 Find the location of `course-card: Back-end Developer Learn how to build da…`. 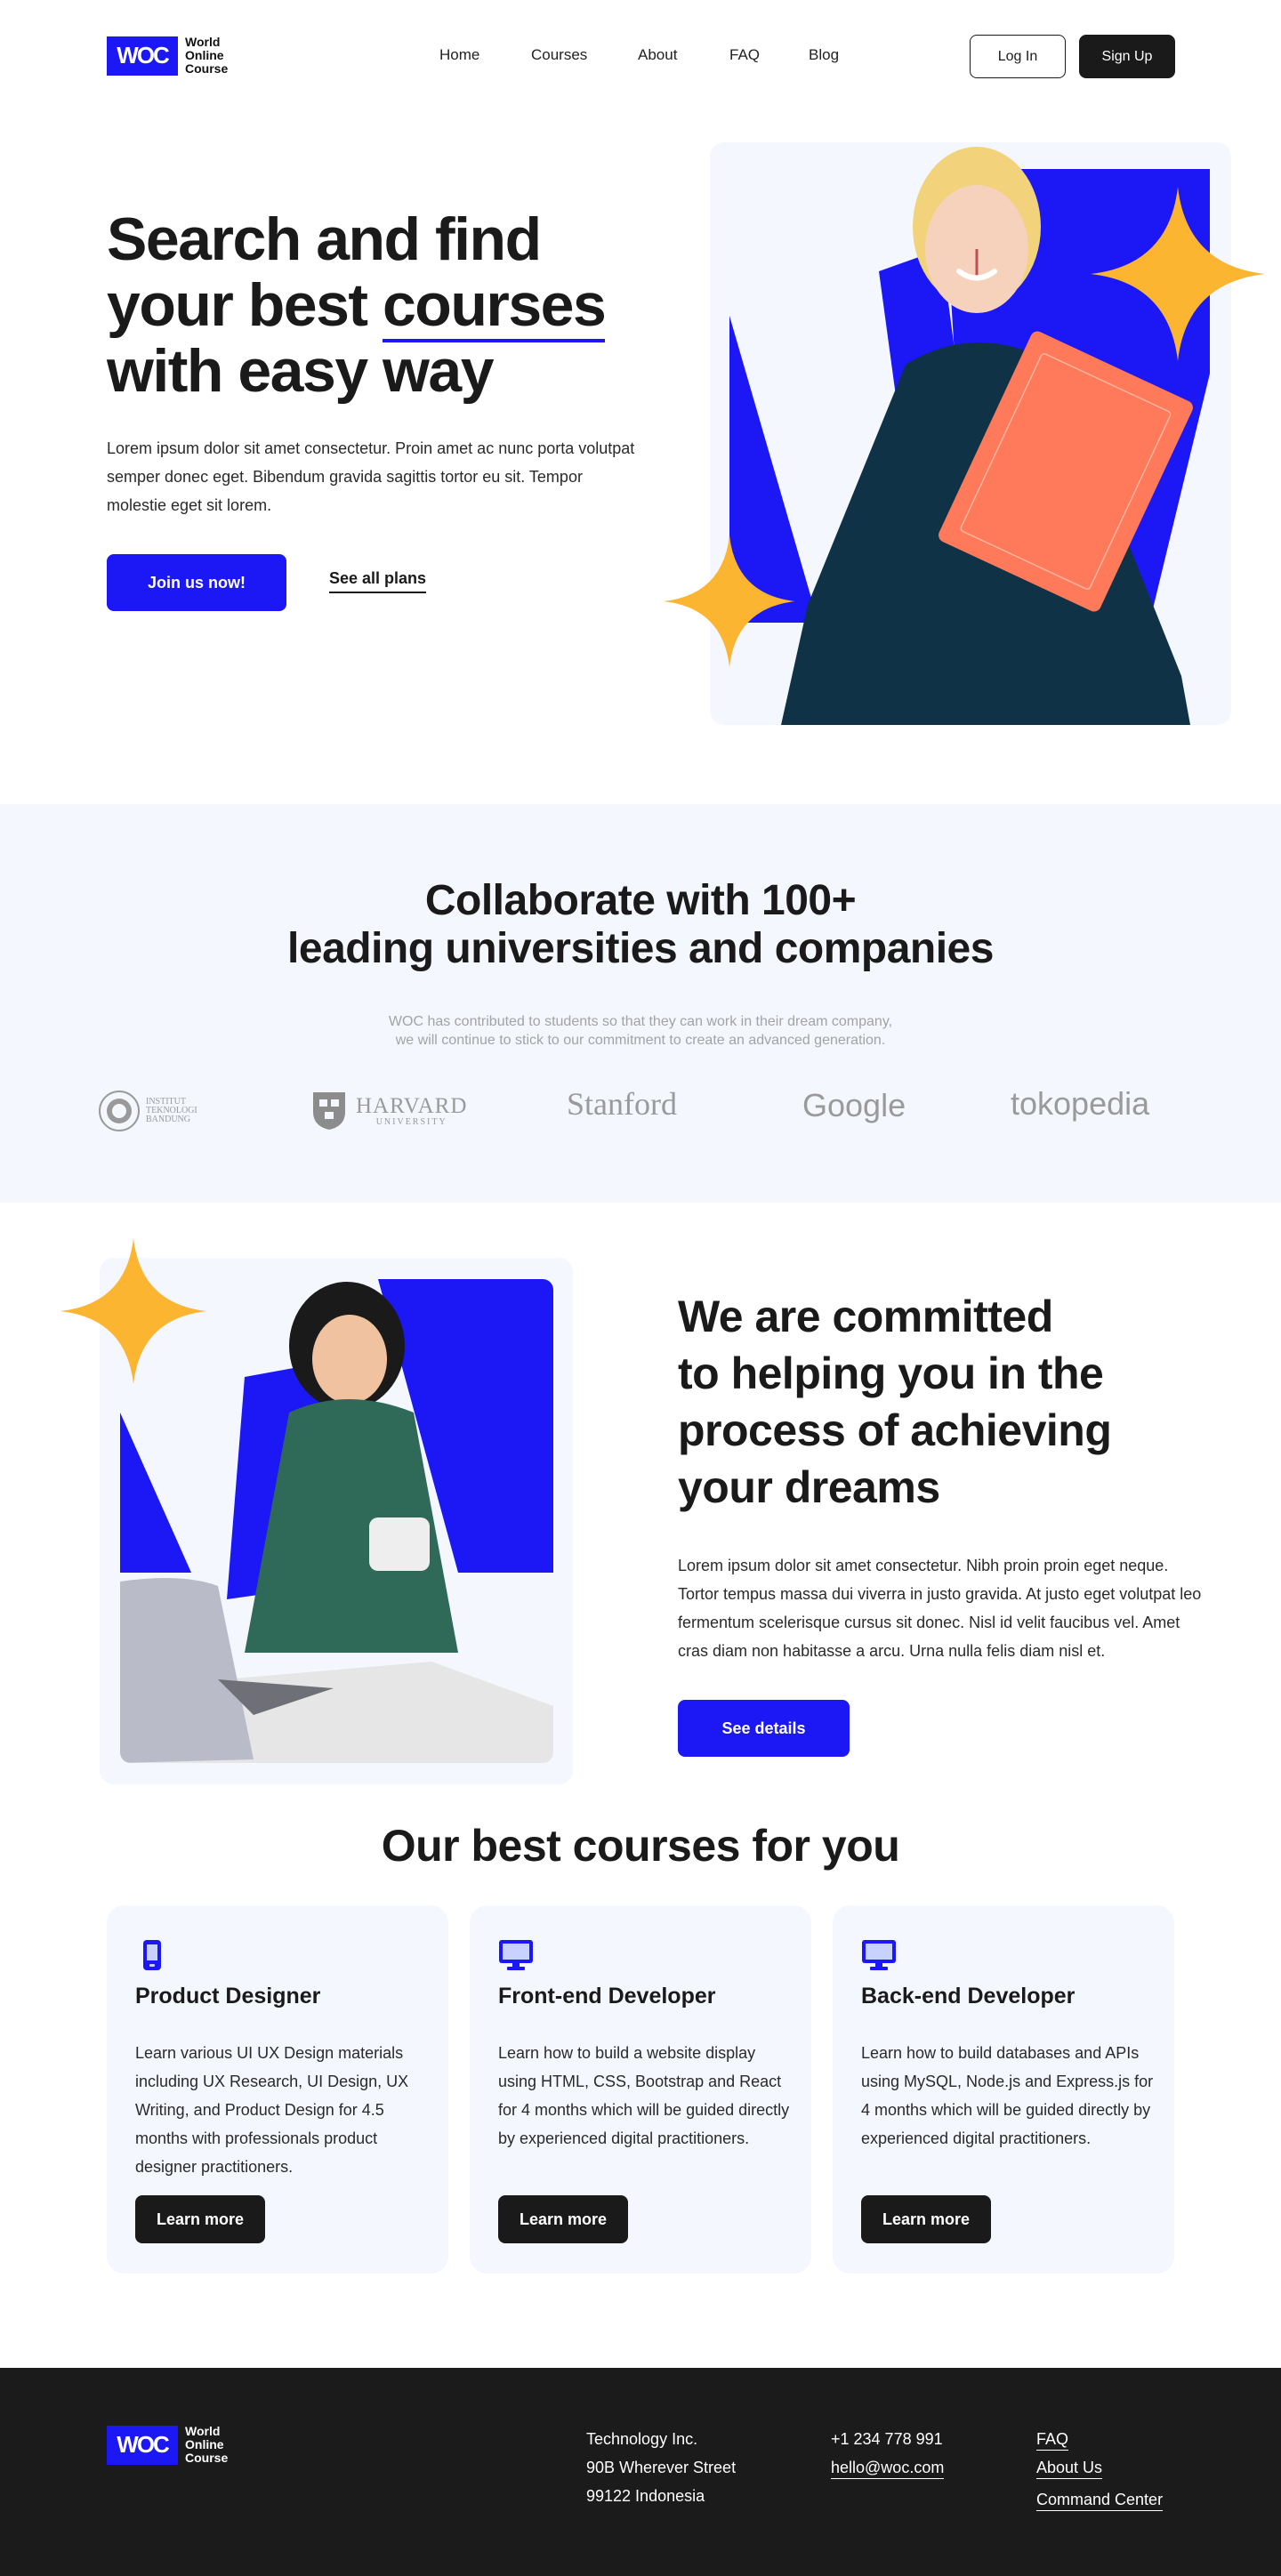

course-card: Back-end Developer Learn how to build da… is located at coordinates (1003, 2089).